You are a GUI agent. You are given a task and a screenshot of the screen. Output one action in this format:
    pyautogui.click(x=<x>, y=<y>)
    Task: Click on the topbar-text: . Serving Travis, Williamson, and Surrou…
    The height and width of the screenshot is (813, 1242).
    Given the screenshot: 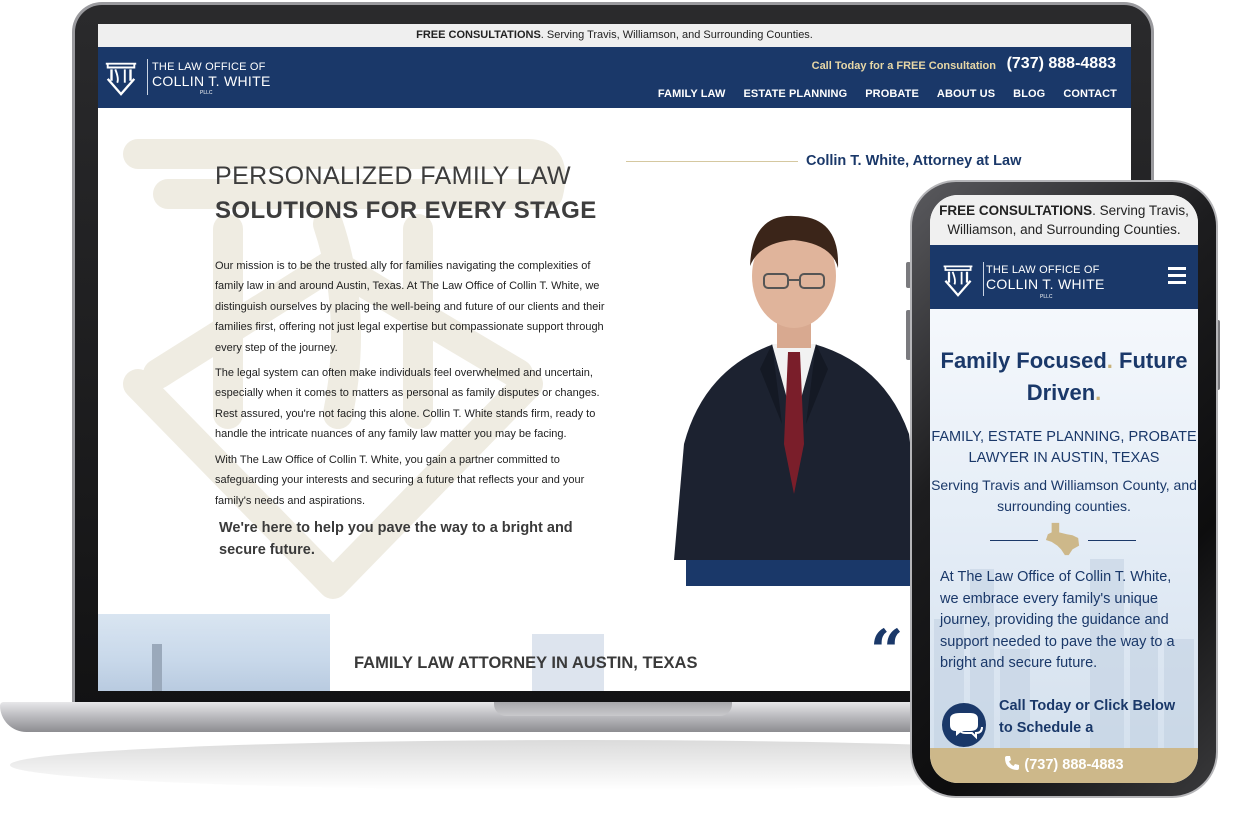 What is the action you would take?
    pyautogui.click(x=676, y=35)
    